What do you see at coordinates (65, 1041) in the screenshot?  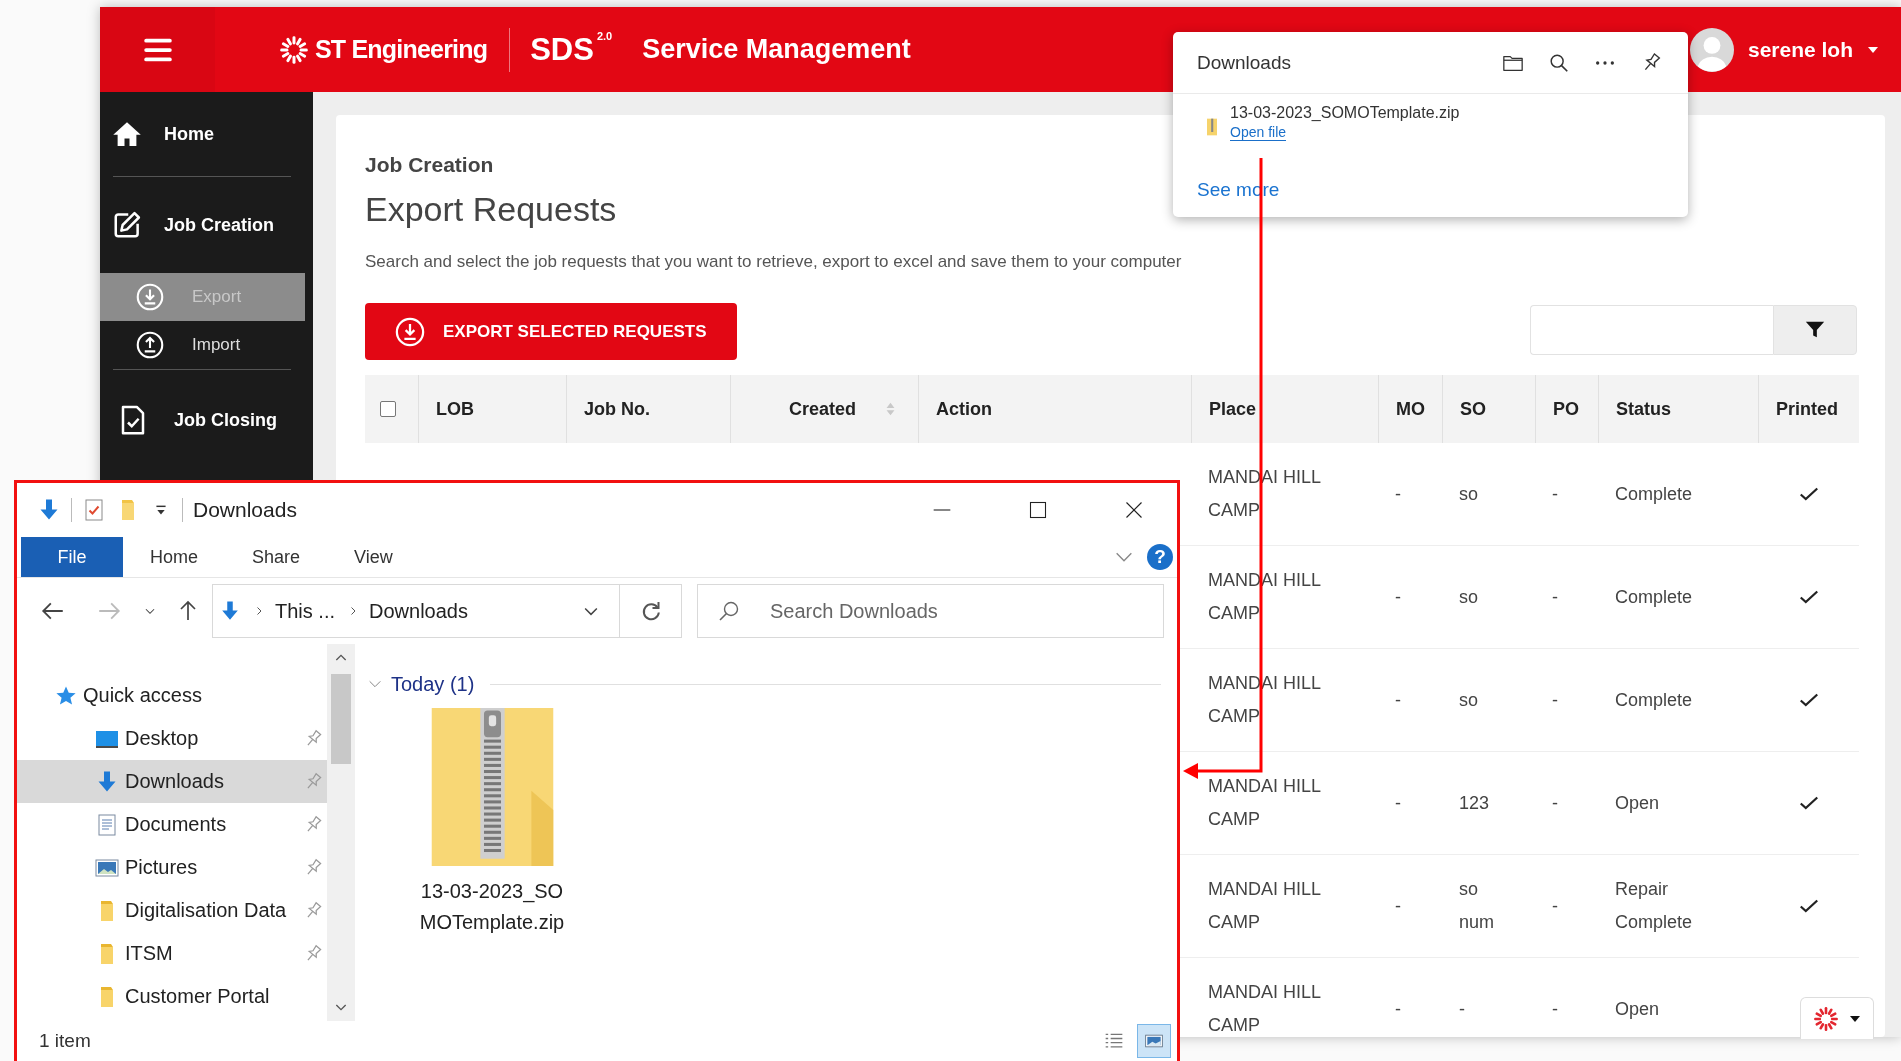 I see `item-count: 1 item` at bounding box center [65, 1041].